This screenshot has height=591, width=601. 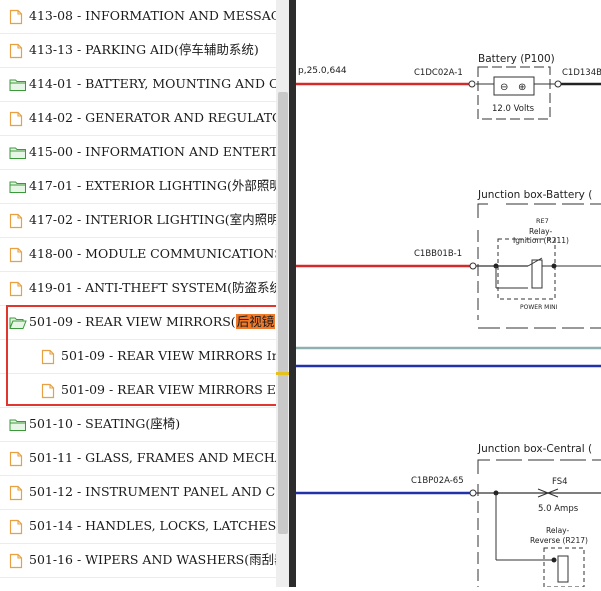 I want to click on tree-item: 418-00 - MODULE COMMUNICATIONS NE, so click(x=138, y=255).